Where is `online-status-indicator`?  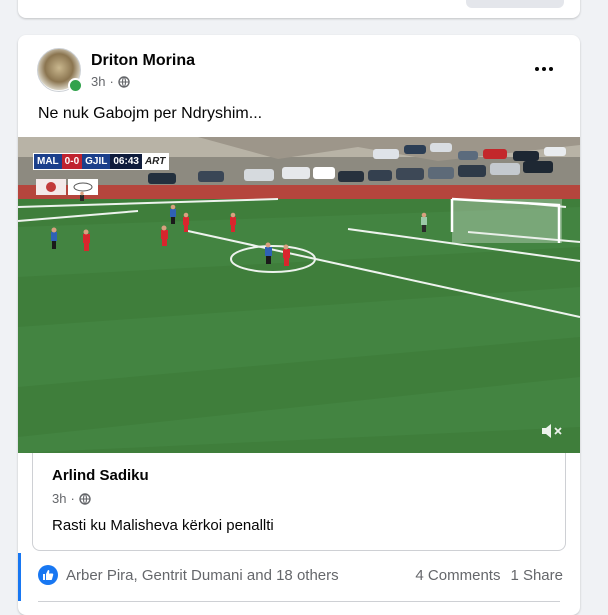
online-status-indicator is located at coordinates (75, 85).